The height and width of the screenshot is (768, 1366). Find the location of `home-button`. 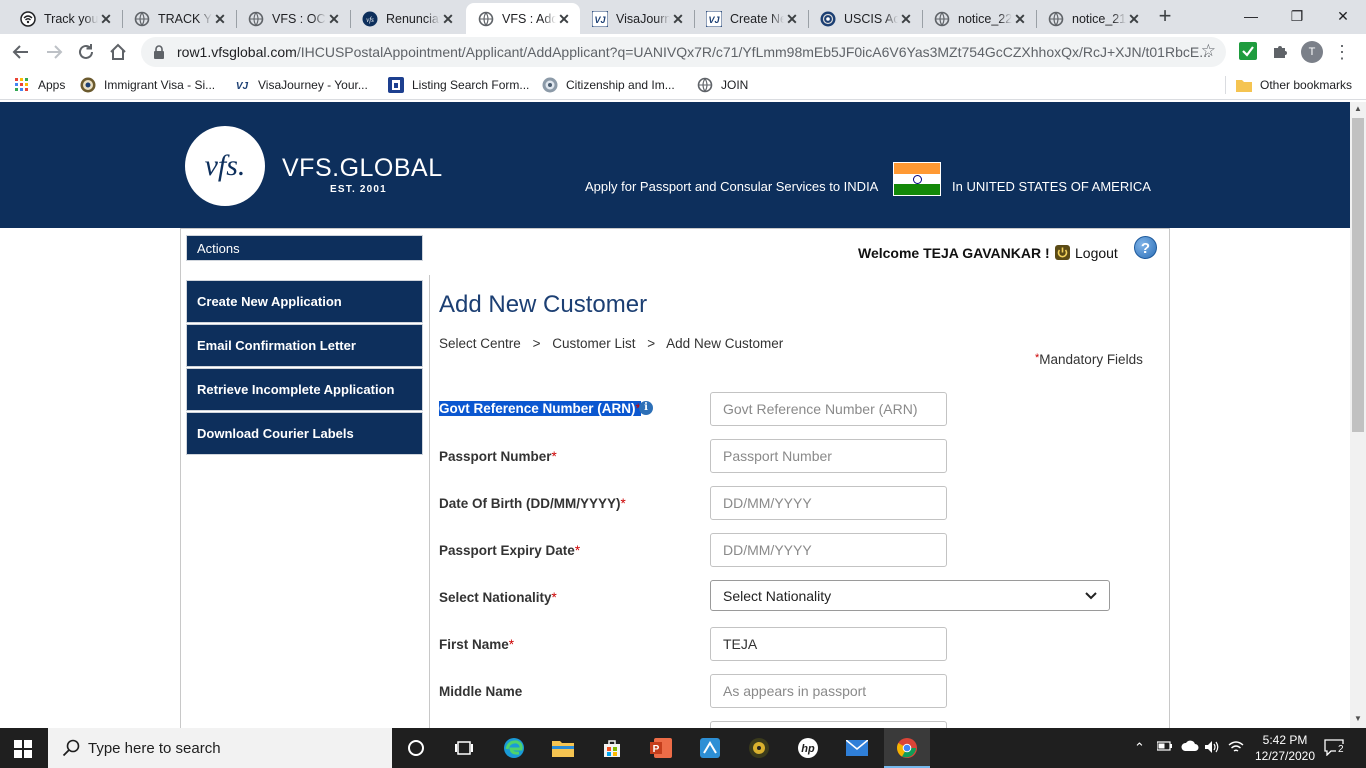

home-button is located at coordinates (118, 52).